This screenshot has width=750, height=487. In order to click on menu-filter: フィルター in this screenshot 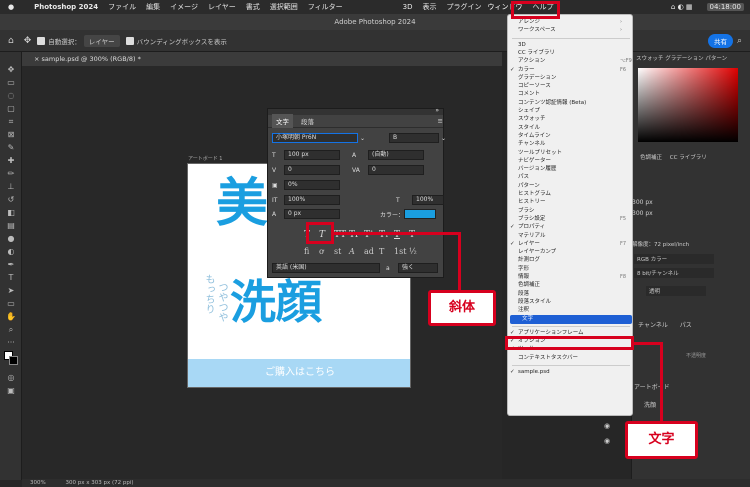, I will do `click(325, 7)`.